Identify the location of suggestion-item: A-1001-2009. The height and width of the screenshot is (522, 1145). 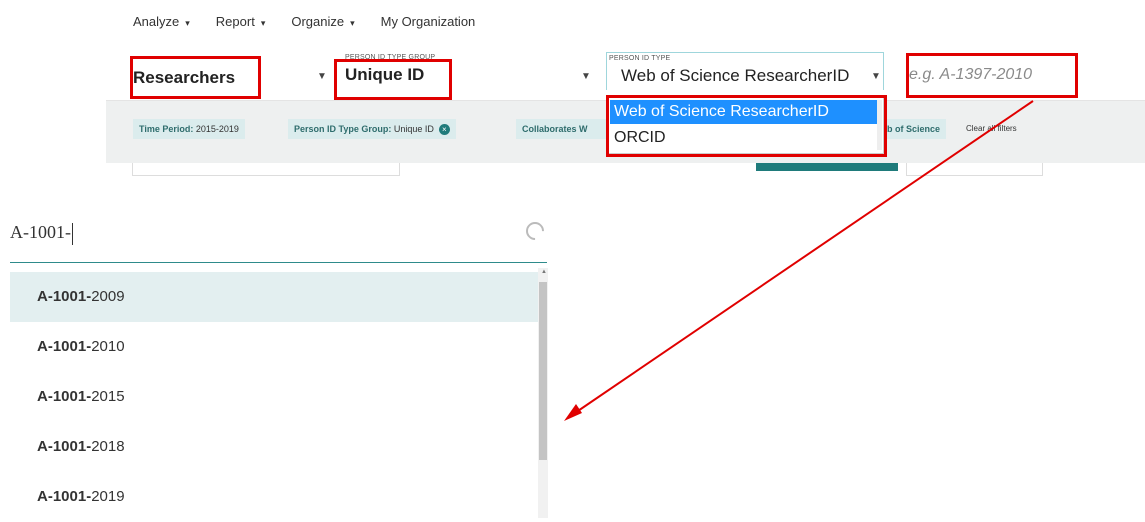
(274, 297).